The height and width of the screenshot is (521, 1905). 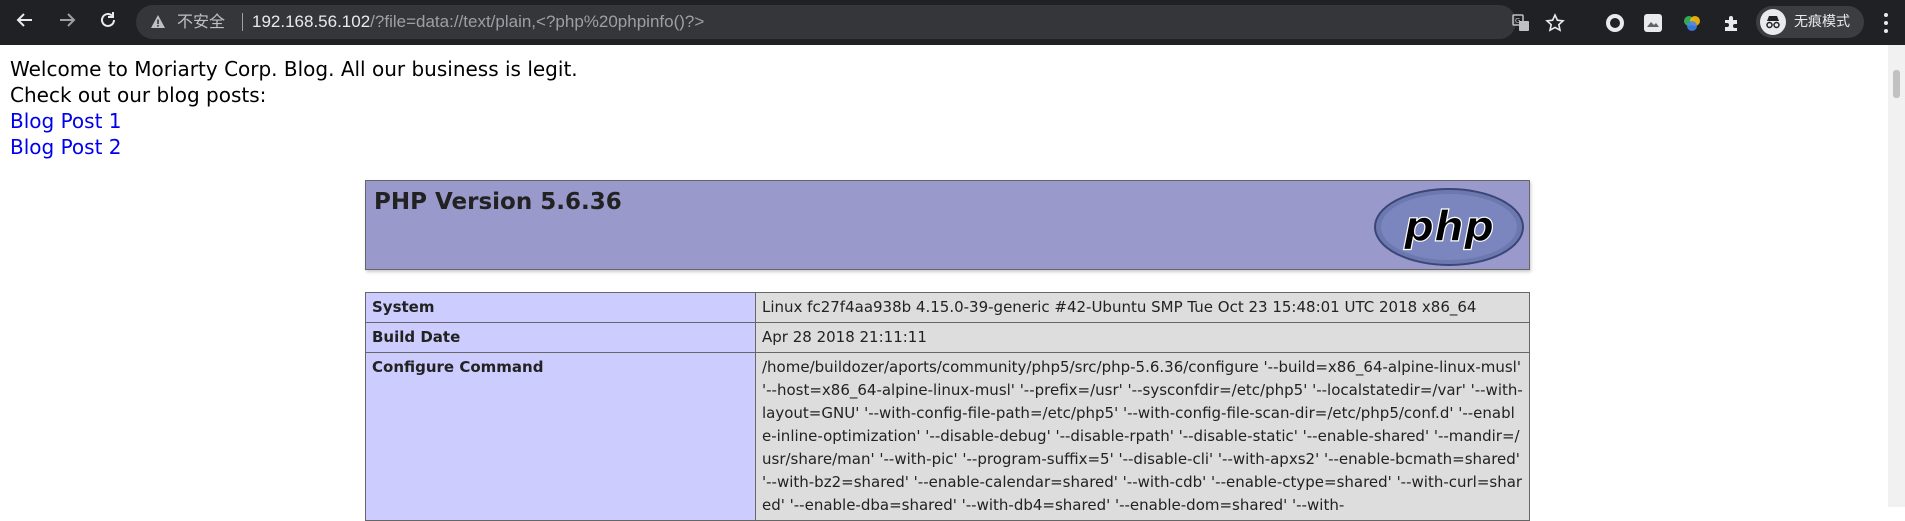 What do you see at coordinates (158, 24) in the screenshot?
I see `warning-icon` at bounding box center [158, 24].